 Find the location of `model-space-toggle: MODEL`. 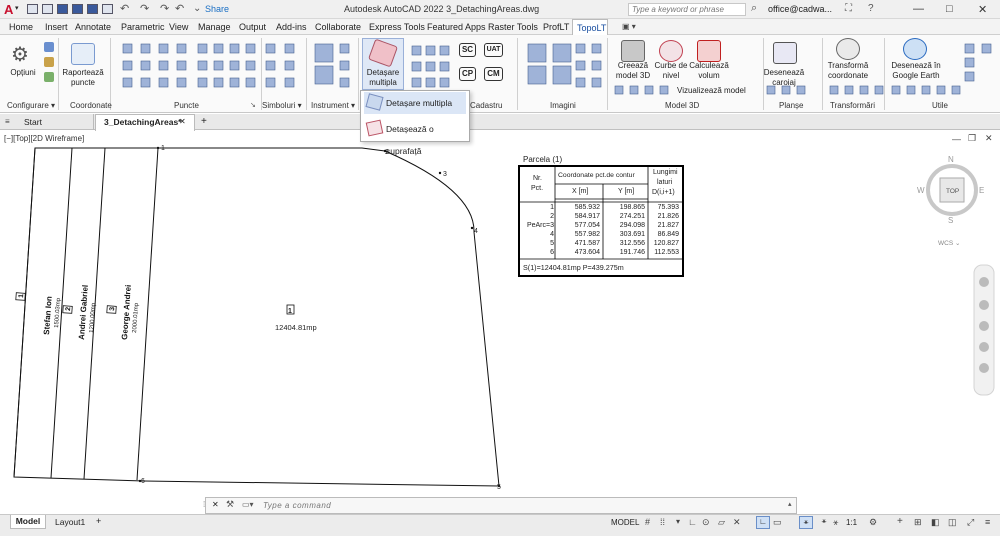

model-space-toggle: MODEL is located at coordinates (625, 522).